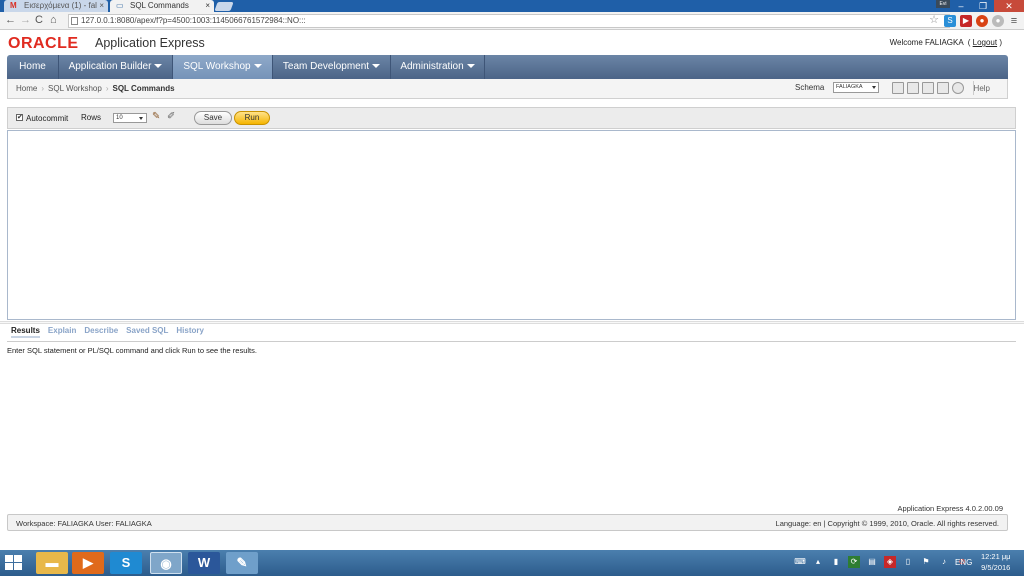 This screenshot has width=1024, height=576. I want to click on app-name: Application Express, so click(150, 43).